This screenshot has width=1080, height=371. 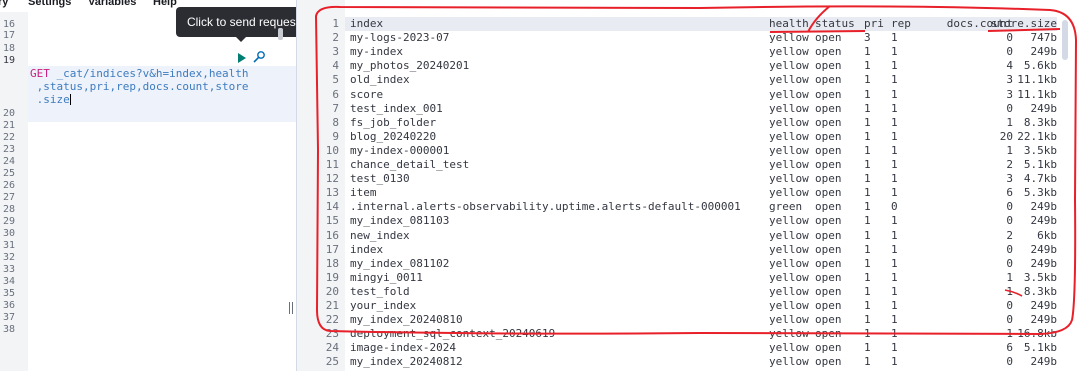 What do you see at coordinates (1024, 30) in the screenshot?
I see `annotation-mark-store-size` at bounding box center [1024, 30].